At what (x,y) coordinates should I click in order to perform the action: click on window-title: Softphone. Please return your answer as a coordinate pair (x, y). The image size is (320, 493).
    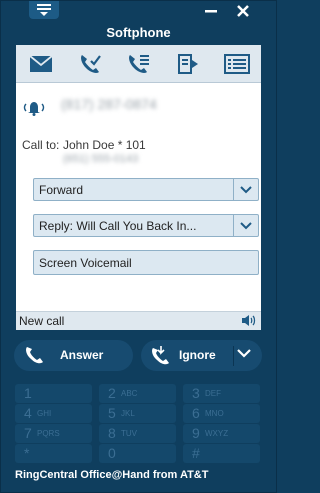
    Looking at the image, I should click on (138, 32).